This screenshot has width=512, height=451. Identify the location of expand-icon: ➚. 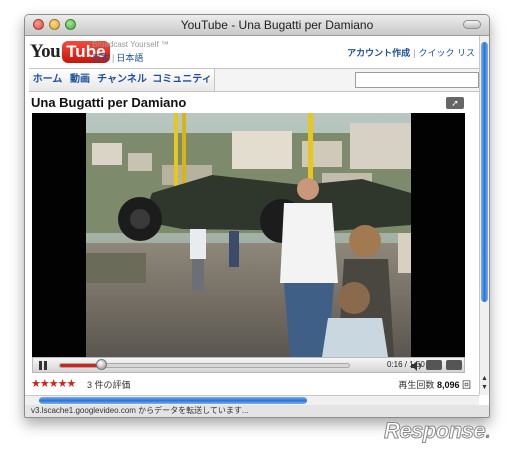
(455, 103).